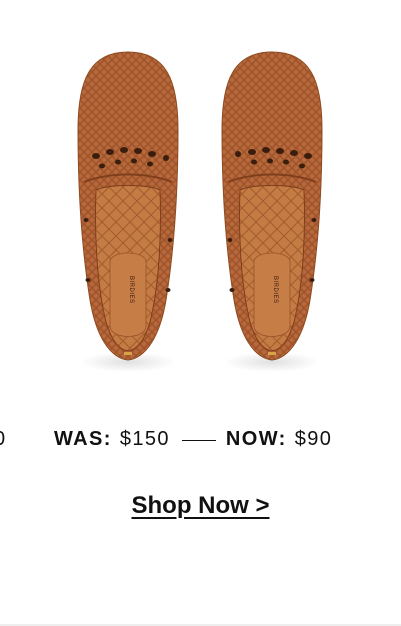  What do you see at coordinates (313, 439) in the screenshot?
I see `now-price: $90` at bounding box center [313, 439].